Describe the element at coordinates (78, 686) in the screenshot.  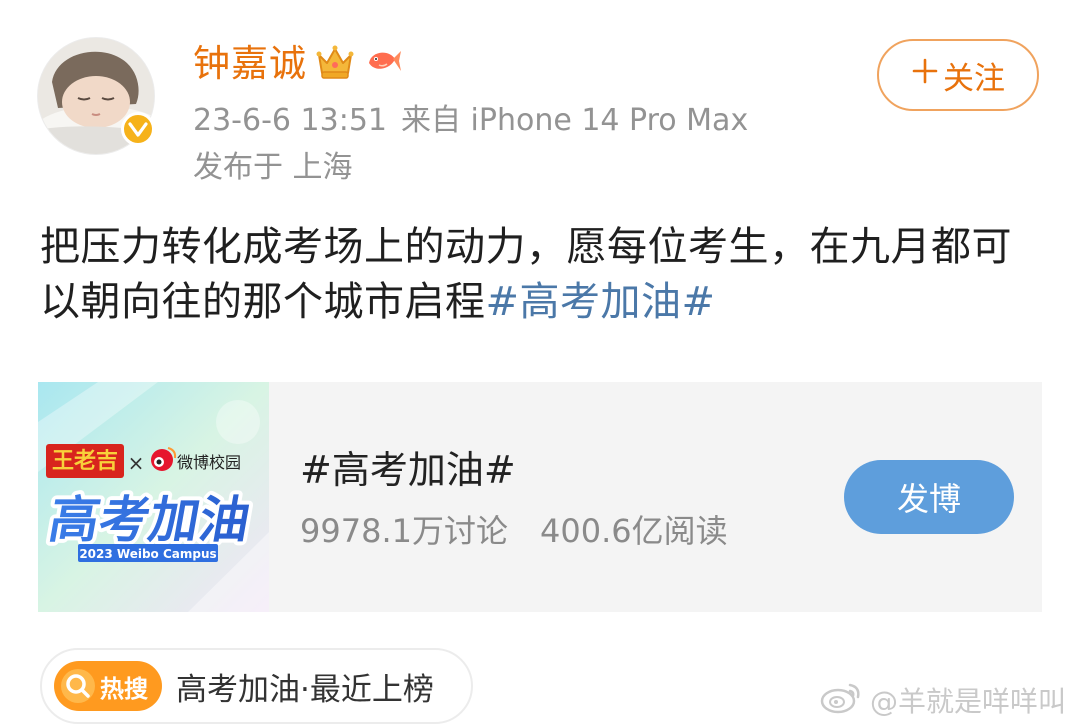
I see `search-flame-icon` at that location.